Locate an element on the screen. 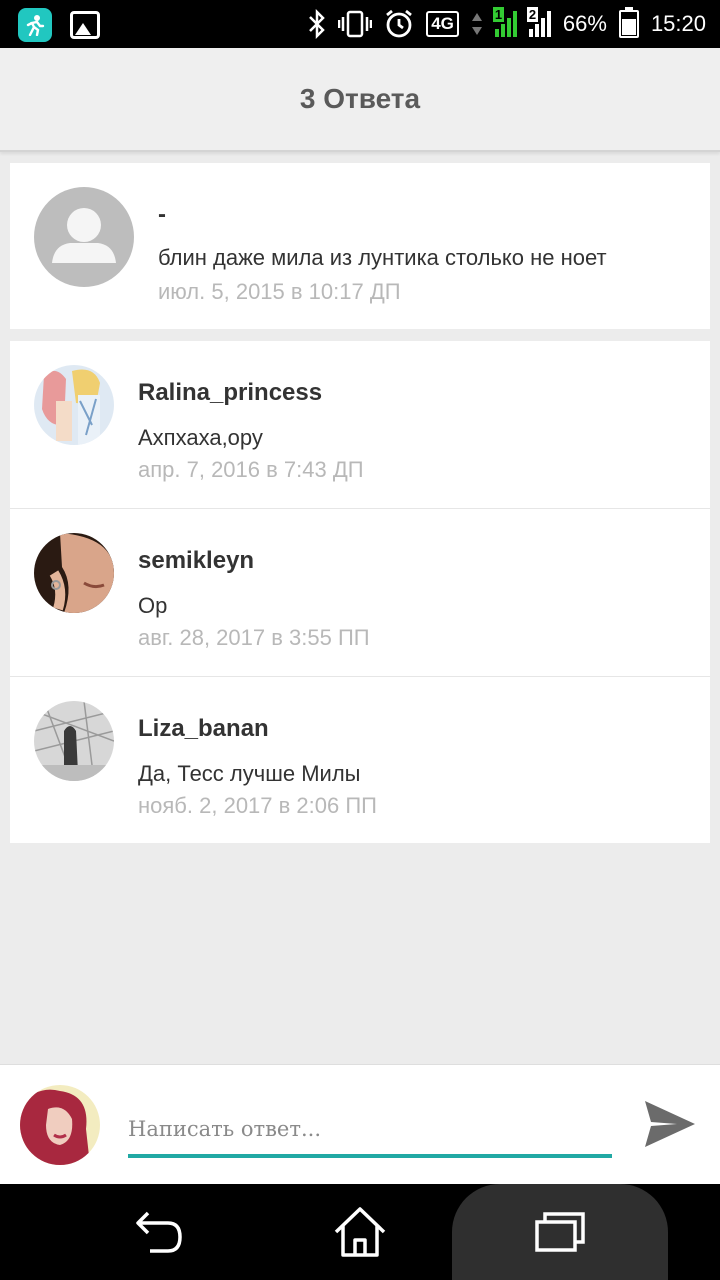  reply-author: Liza_banan is located at coordinates (203, 729).